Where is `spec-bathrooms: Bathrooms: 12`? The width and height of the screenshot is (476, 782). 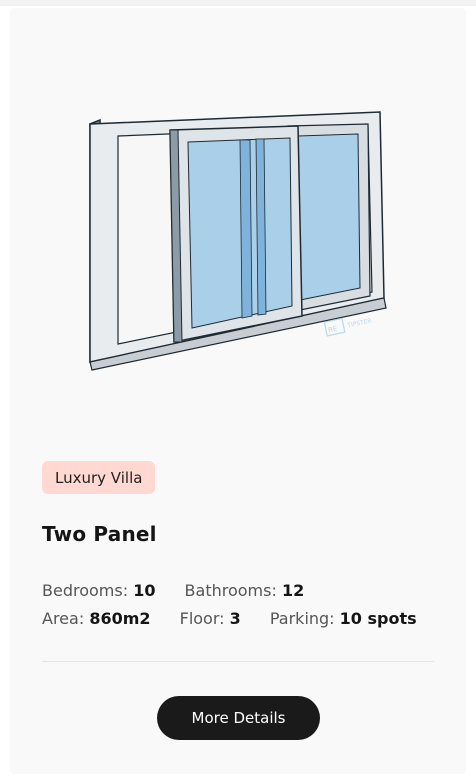
spec-bathrooms: Bathrooms: 12 is located at coordinates (244, 590).